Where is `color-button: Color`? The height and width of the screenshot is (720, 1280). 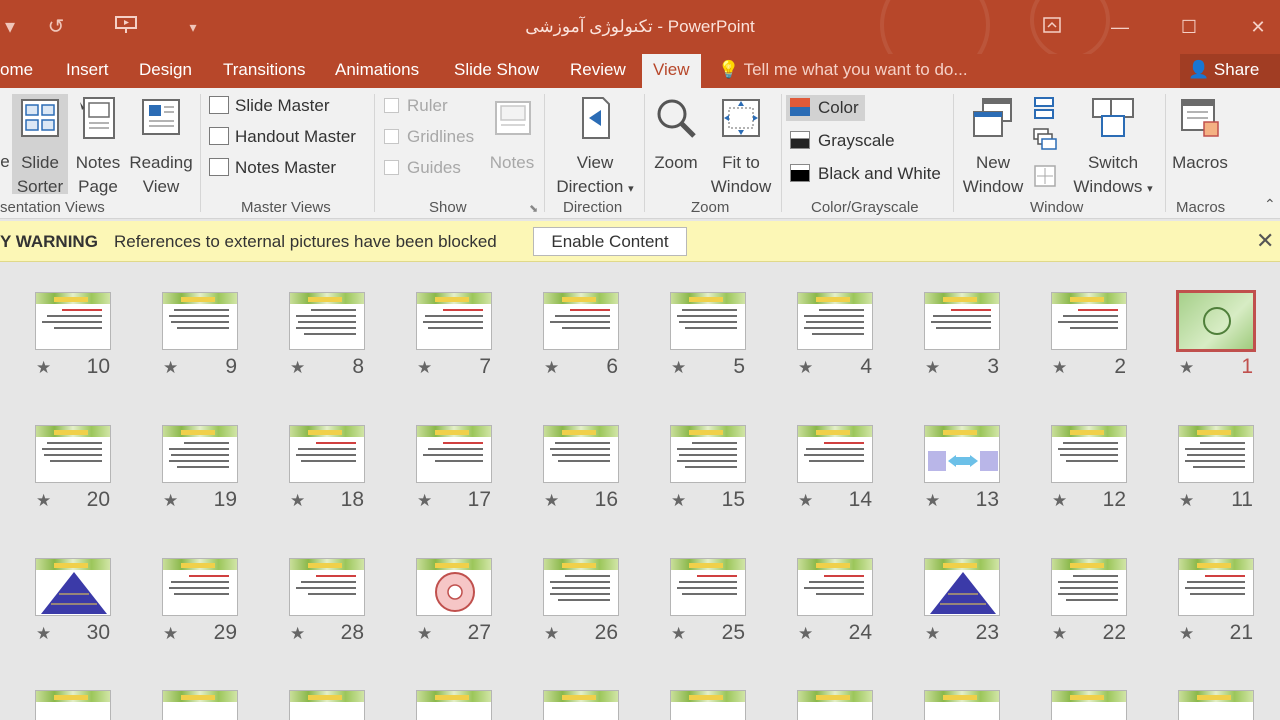
color-button: Color is located at coordinates (825, 108).